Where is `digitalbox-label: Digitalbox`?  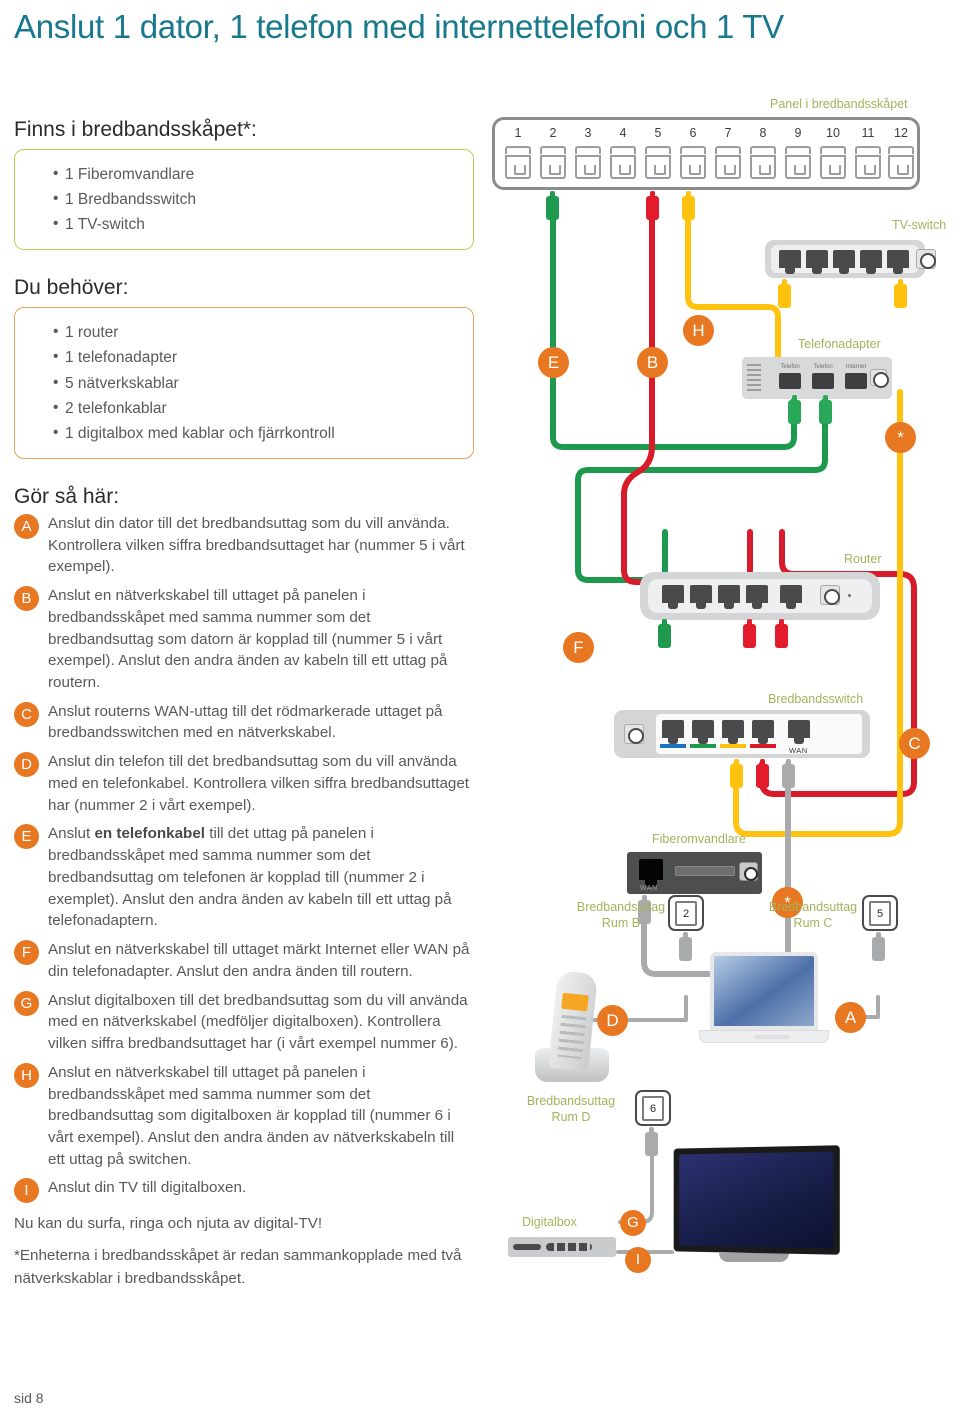 digitalbox-label: Digitalbox is located at coordinates (549, 1222).